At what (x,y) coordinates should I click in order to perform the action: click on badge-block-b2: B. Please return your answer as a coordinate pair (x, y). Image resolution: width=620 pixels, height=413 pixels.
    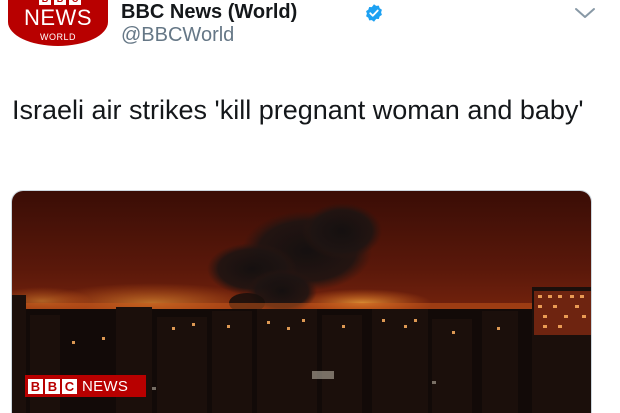
    Looking at the image, I should click on (52, 386).